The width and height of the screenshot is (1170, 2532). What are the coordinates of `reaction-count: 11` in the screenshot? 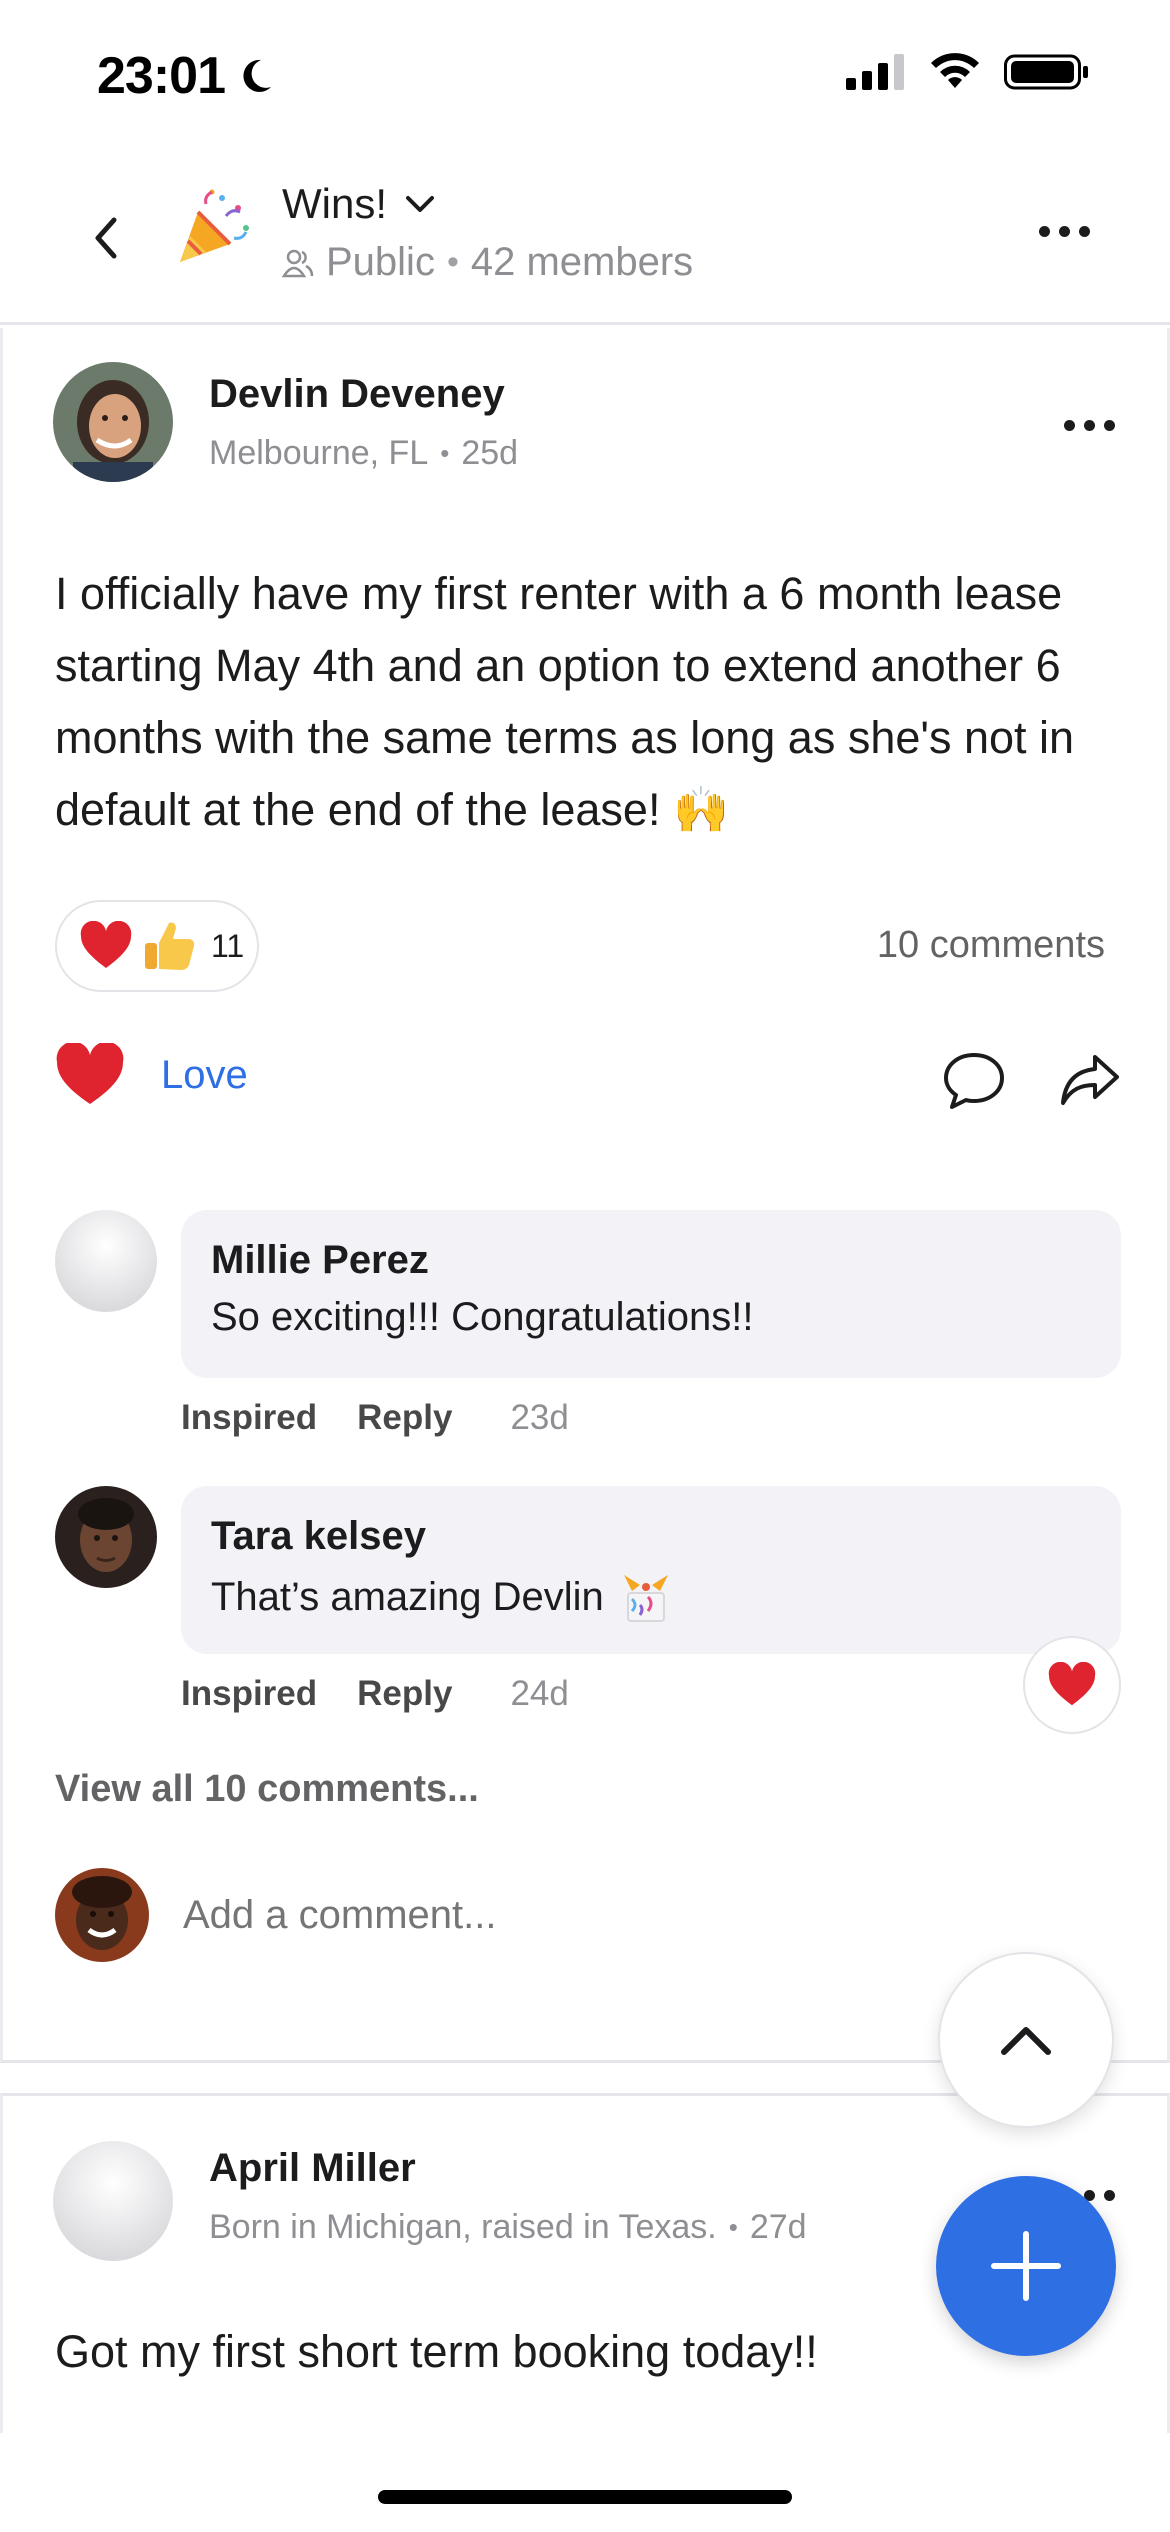 It's located at (228, 945).